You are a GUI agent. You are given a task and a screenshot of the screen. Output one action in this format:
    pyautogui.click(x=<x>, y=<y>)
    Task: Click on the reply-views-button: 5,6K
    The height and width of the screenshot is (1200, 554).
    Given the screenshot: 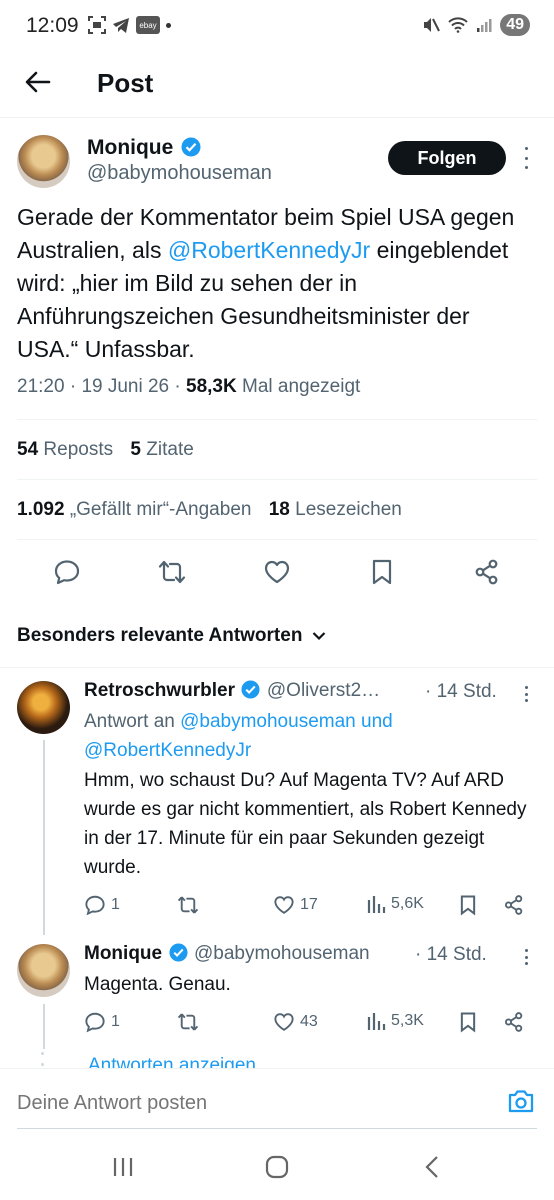 What is the action you would take?
    pyautogui.click(x=395, y=904)
    